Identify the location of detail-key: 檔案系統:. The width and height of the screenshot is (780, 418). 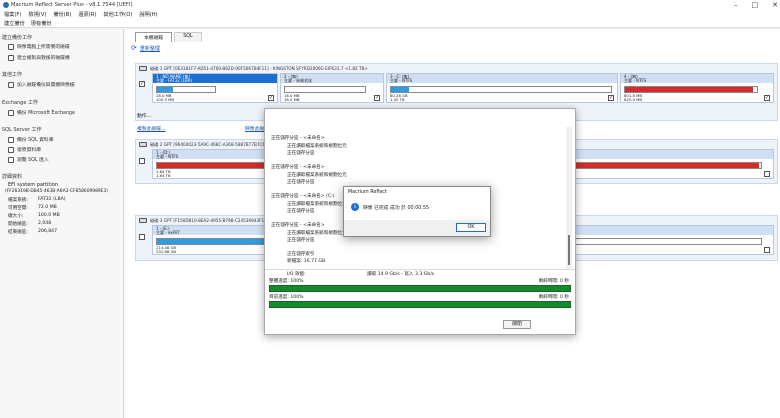
(18, 200).